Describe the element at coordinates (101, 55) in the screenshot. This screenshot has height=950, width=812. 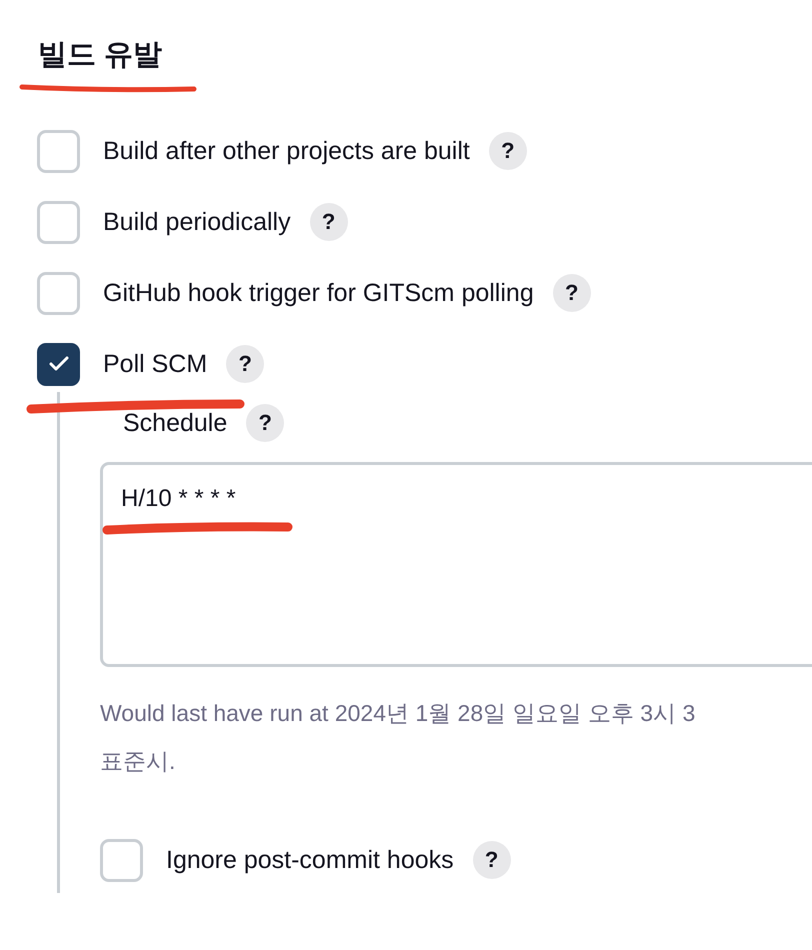
I see `section-title: 빌드 유발` at that location.